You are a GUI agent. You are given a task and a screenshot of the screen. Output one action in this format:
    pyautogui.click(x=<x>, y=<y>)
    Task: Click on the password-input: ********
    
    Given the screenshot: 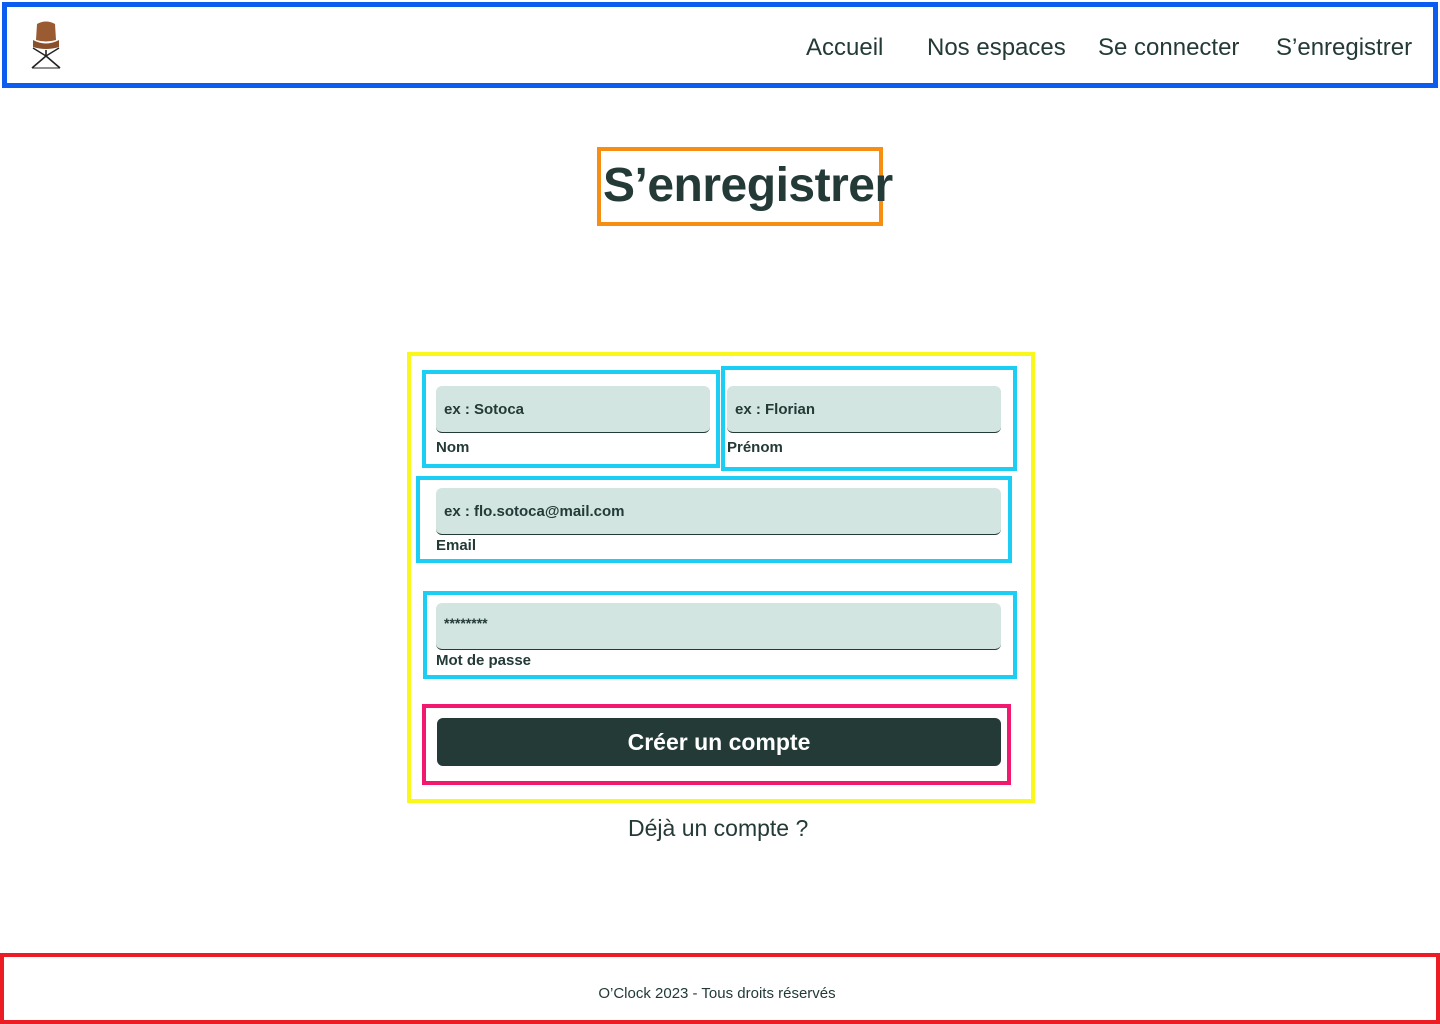 What is the action you would take?
    pyautogui.click(x=718, y=626)
    